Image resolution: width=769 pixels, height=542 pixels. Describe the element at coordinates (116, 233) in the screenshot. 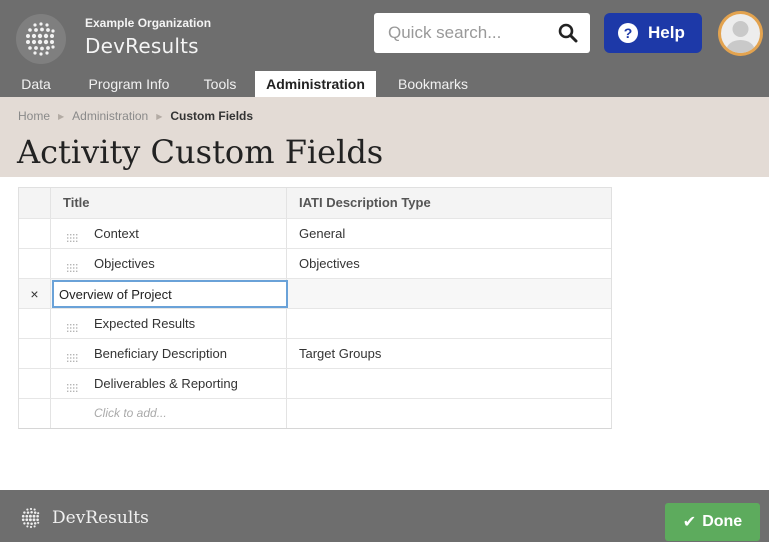

I see `field-title: Context` at that location.